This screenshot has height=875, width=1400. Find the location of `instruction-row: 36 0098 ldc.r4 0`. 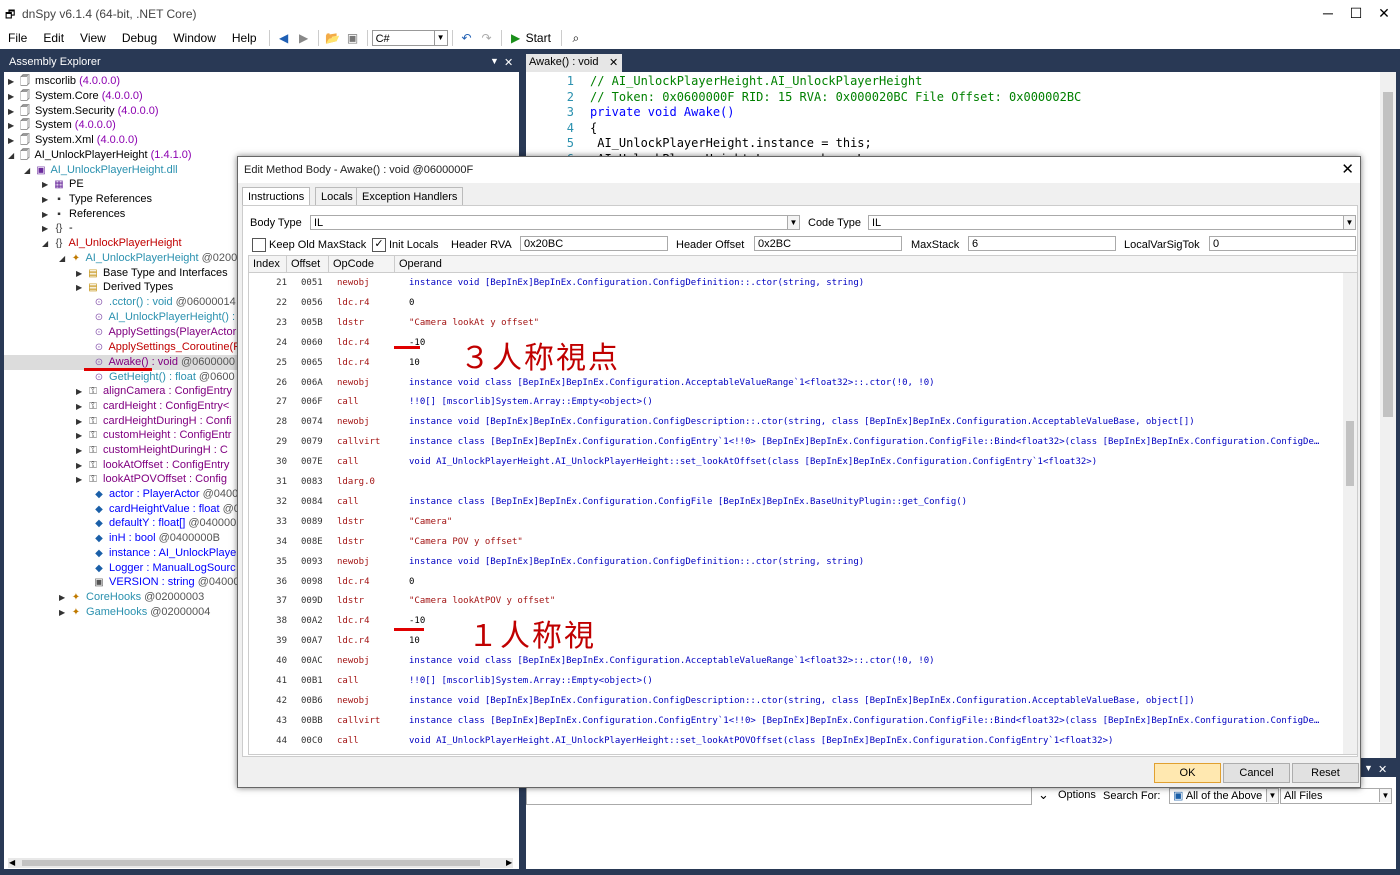

instruction-row: 36 0098 ldc.r4 0 is located at coordinates (794, 582).